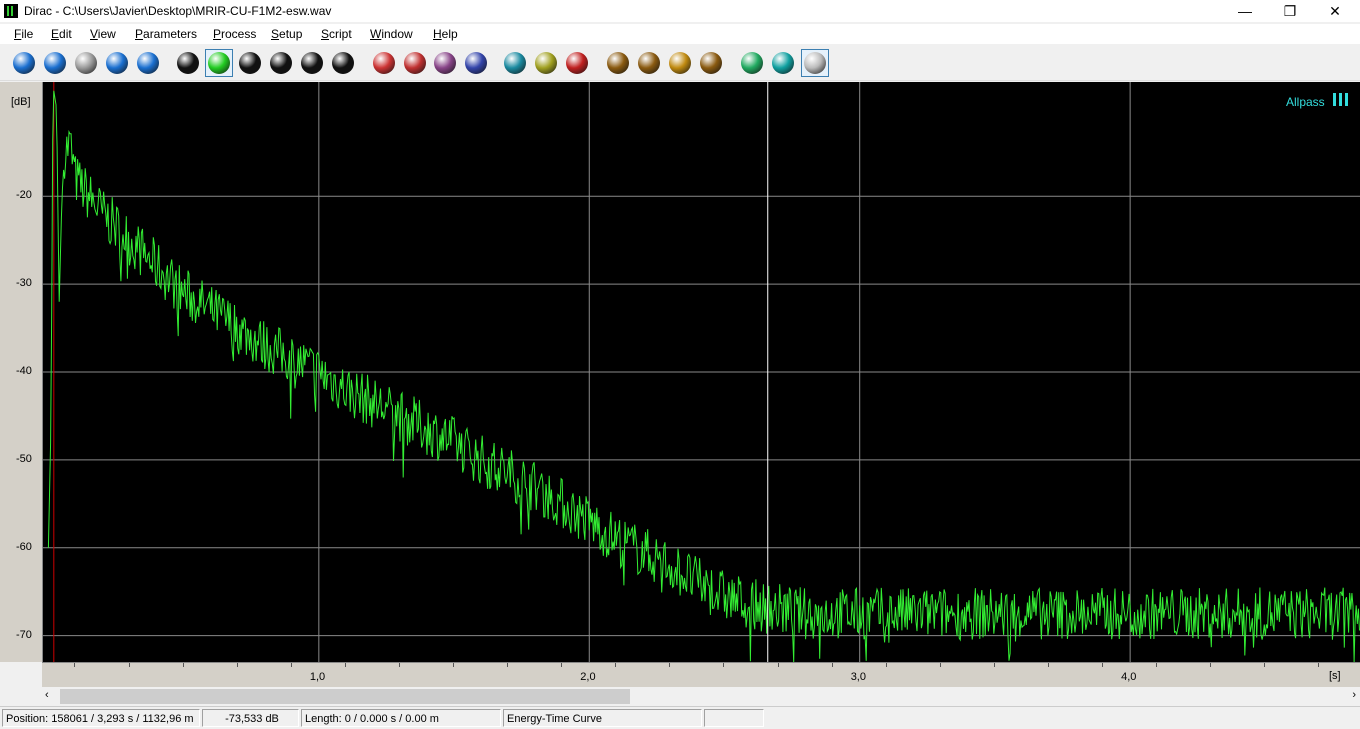  What do you see at coordinates (234, 34) in the screenshot?
I see `menu-process: Process` at bounding box center [234, 34].